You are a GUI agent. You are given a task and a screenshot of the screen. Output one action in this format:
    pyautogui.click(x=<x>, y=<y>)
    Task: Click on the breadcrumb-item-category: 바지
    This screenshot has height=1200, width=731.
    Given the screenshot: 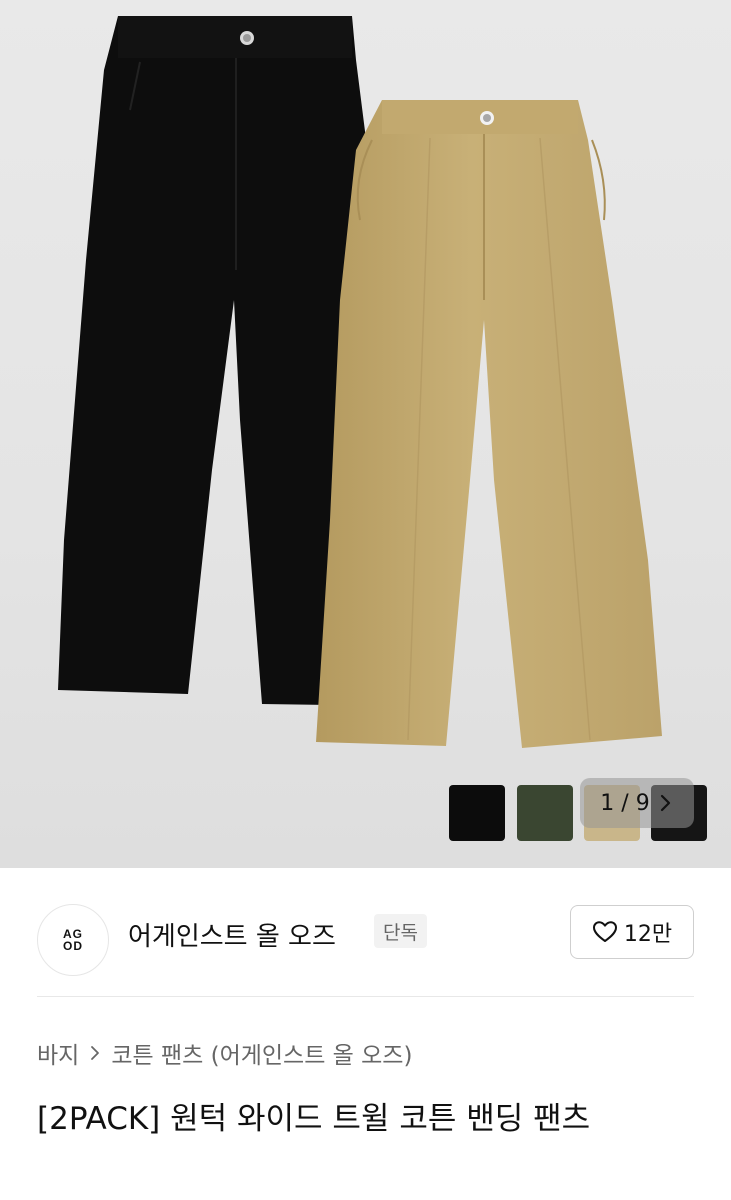 What is the action you would take?
    pyautogui.click(x=58, y=1053)
    